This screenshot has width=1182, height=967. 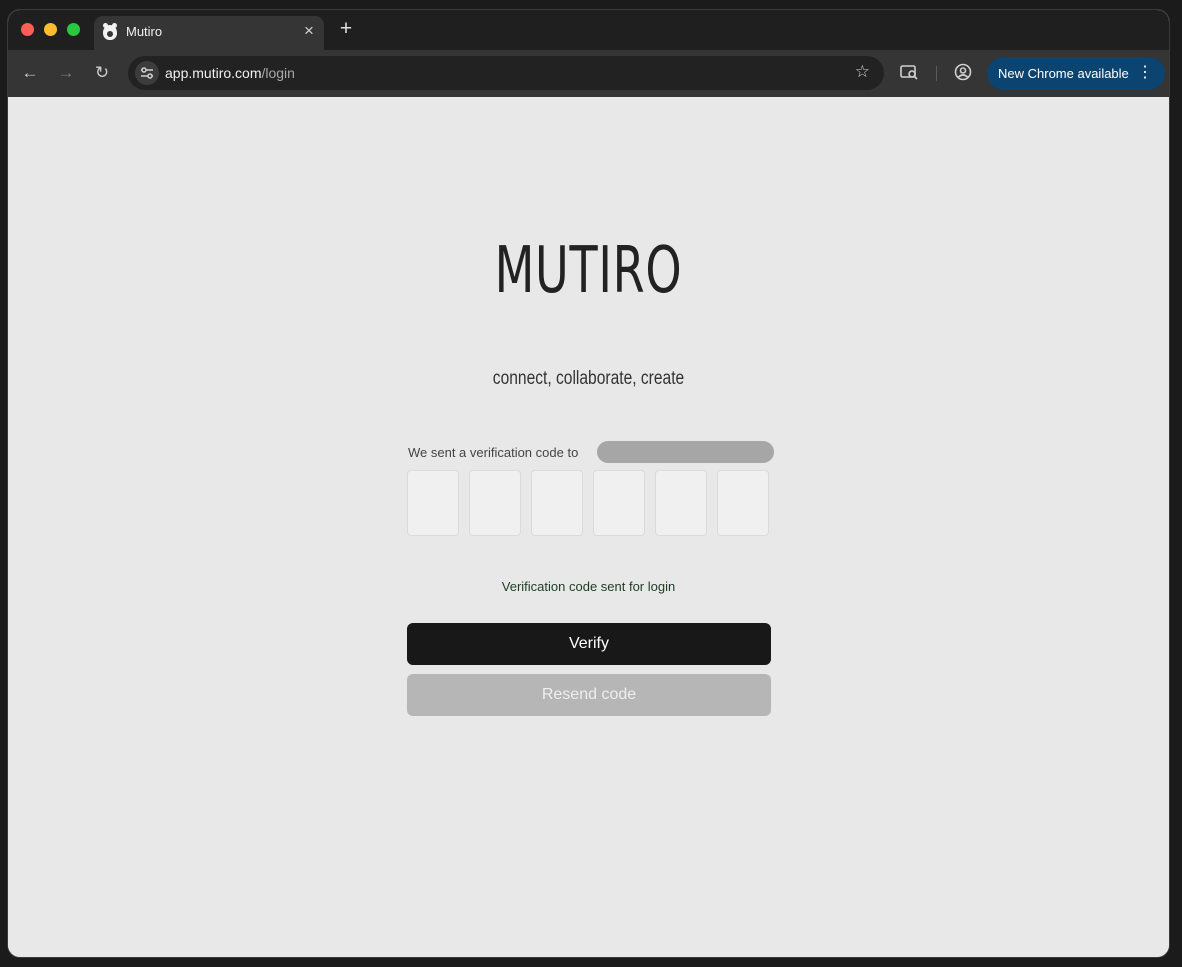 What do you see at coordinates (493, 452) in the screenshot?
I see `sent-text: We sent a verification code to` at bounding box center [493, 452].